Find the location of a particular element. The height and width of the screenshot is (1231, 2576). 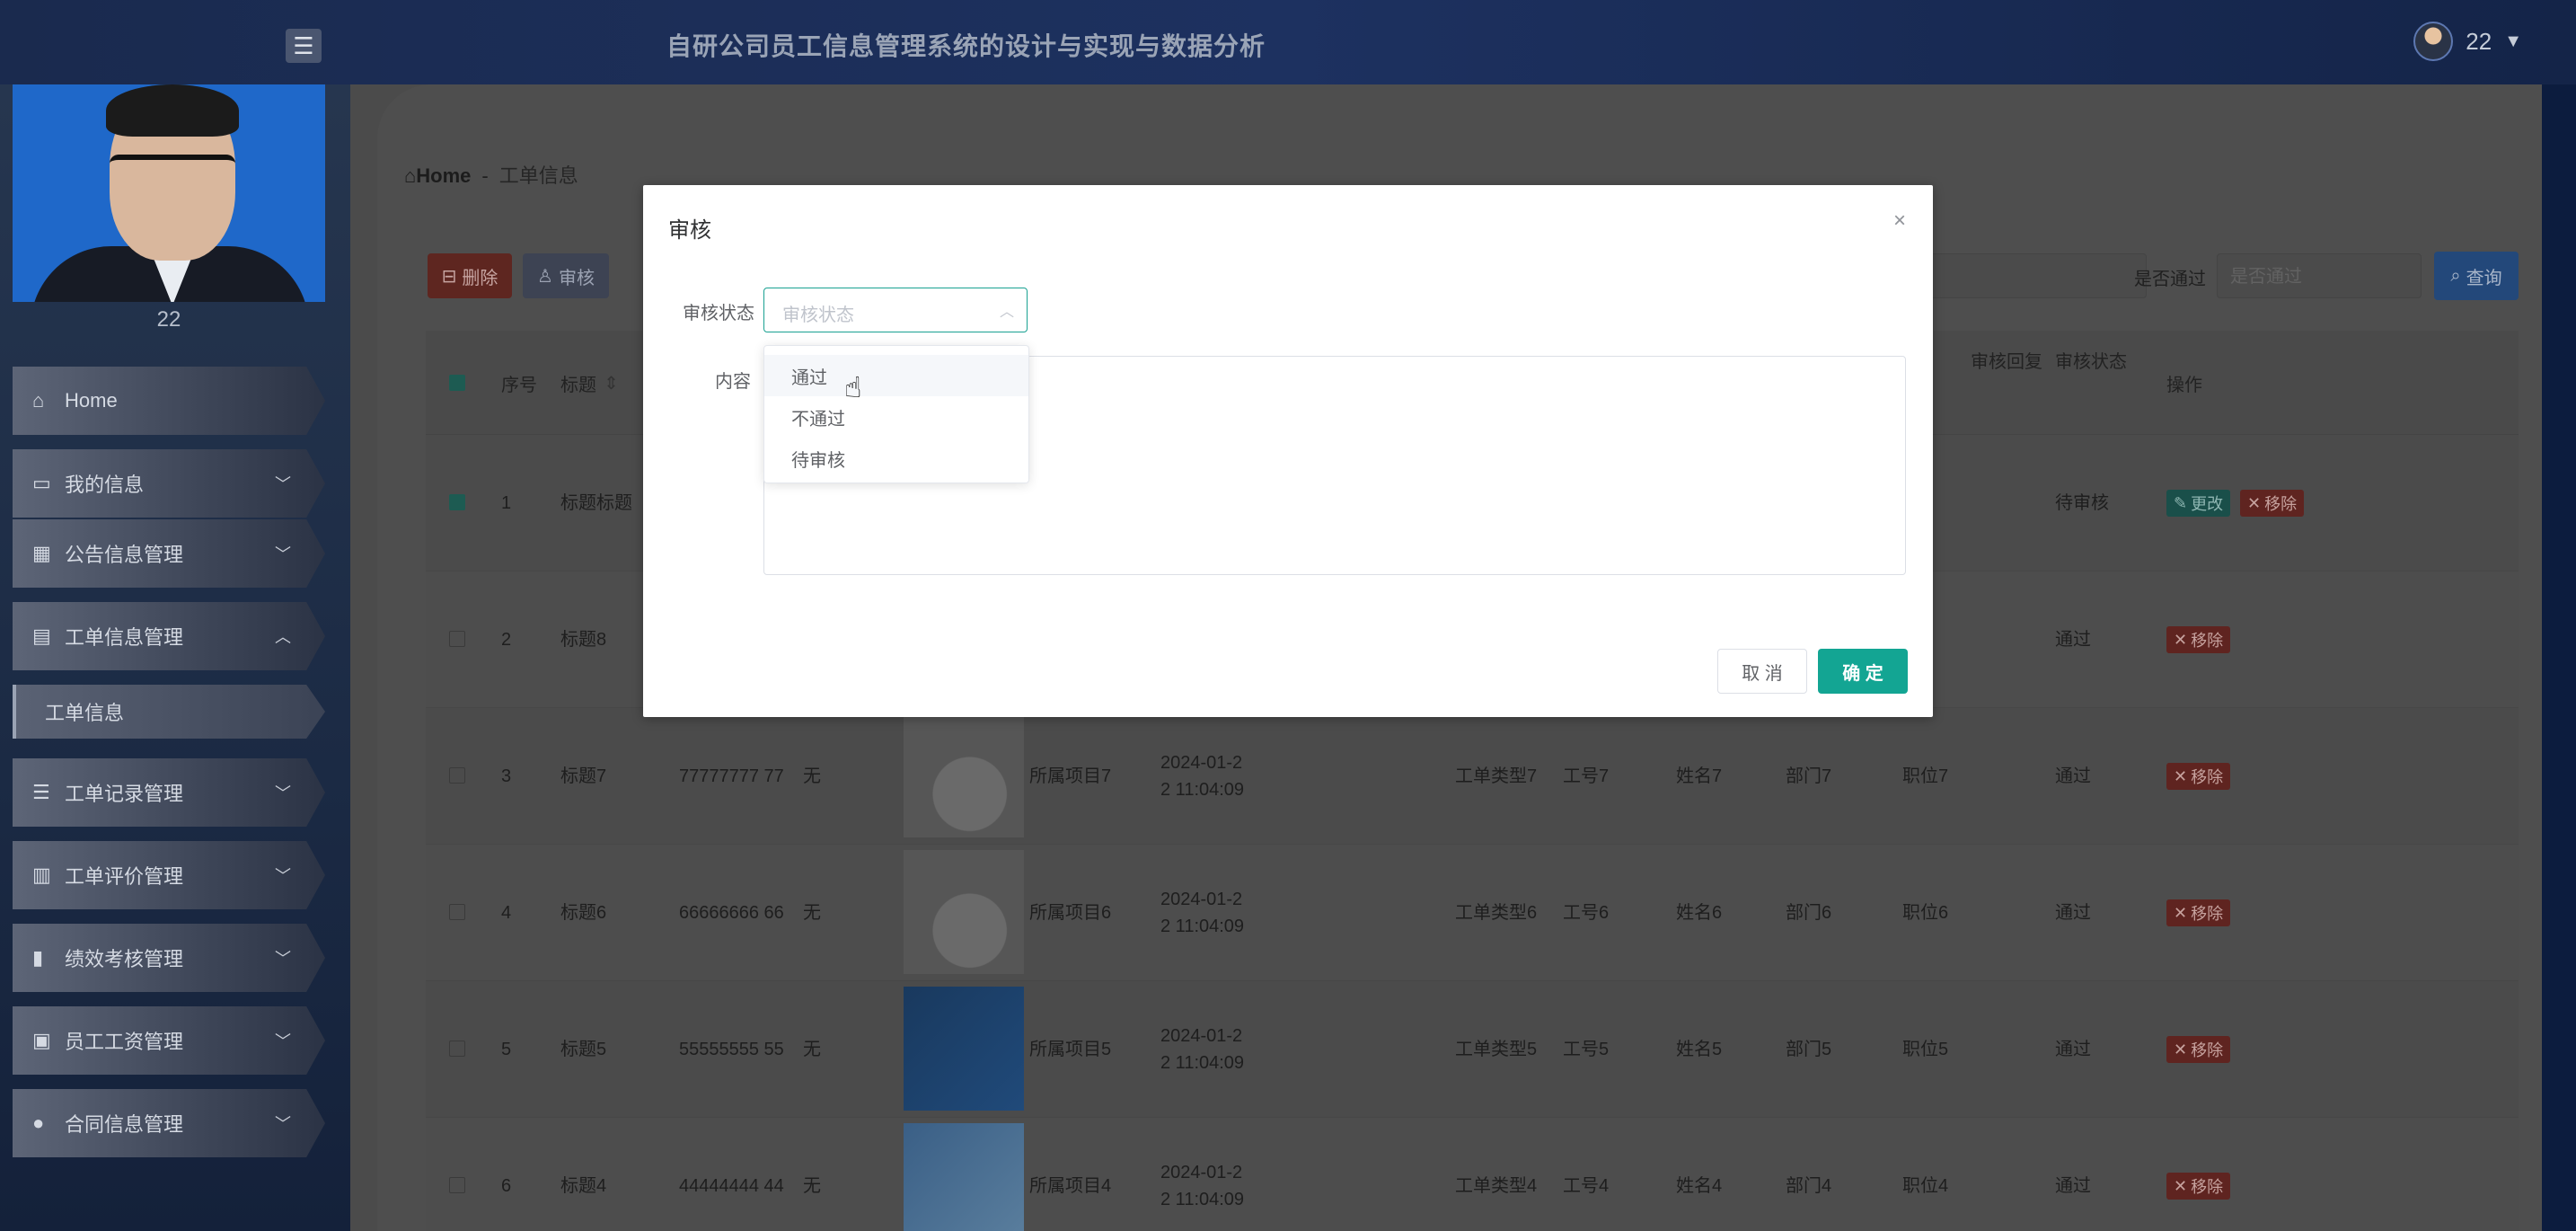

pass-filter-select: 是否通过 is located at coordinates (2319, 275).